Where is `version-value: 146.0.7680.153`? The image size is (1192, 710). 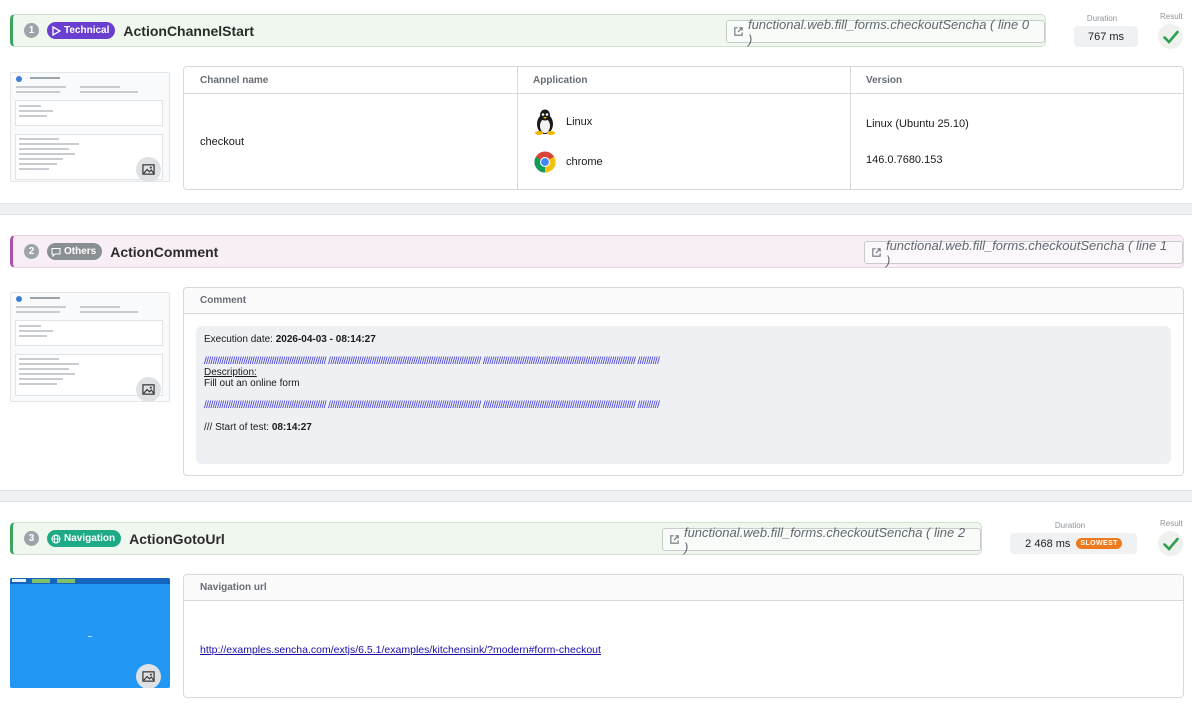
version-value: 146.0.7680.153 is located at coordinates (904, 160).